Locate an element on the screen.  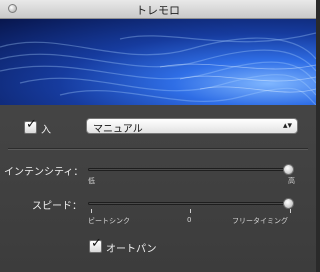
intensity-label: インテンシティ： is located at coordinates (44, 172).